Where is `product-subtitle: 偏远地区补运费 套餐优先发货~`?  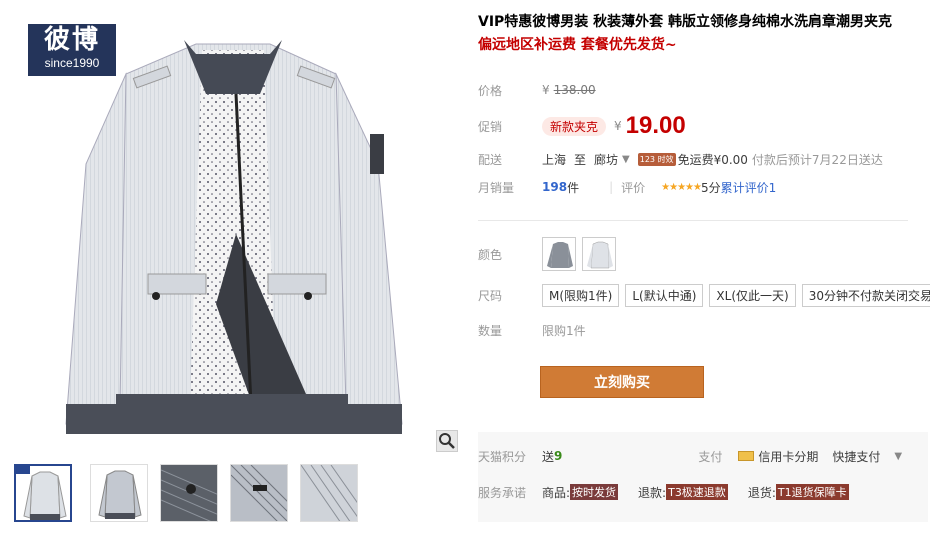 product-subtitle: 偏远地区补运费 套餐优先发货~ is located at coordinates (577, 45).